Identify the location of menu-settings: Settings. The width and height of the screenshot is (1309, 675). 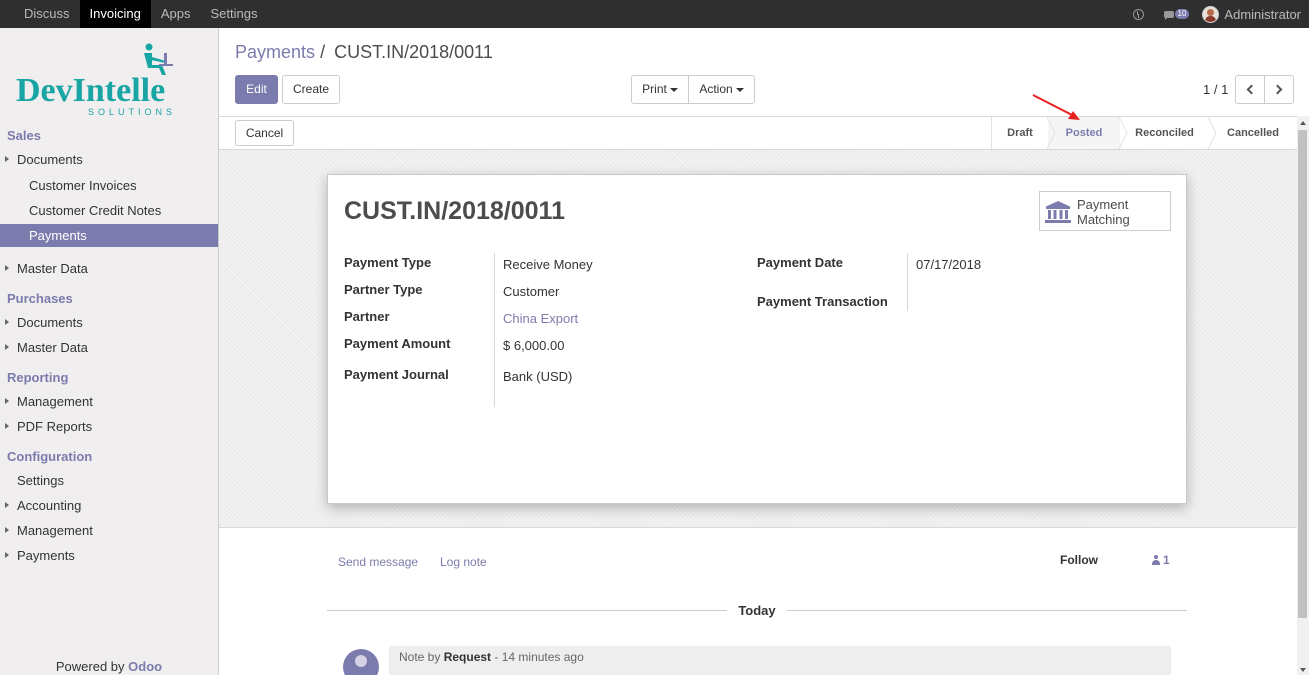
(233, 14).